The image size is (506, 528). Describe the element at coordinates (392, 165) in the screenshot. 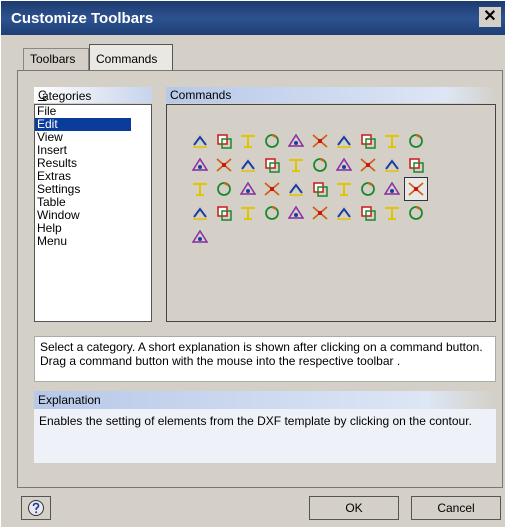

I see `intersect-icon` at that location.